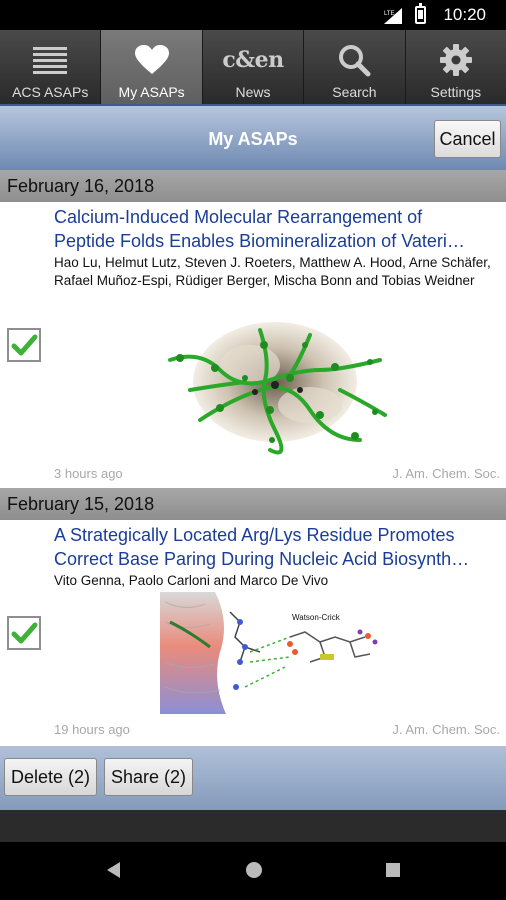 Image resolution: width=506 pixels, height=900 pixels. Describe the element at coordinates (50, 92) in the screenshot. I see `tab-label: ACS ASAPs` at that location.